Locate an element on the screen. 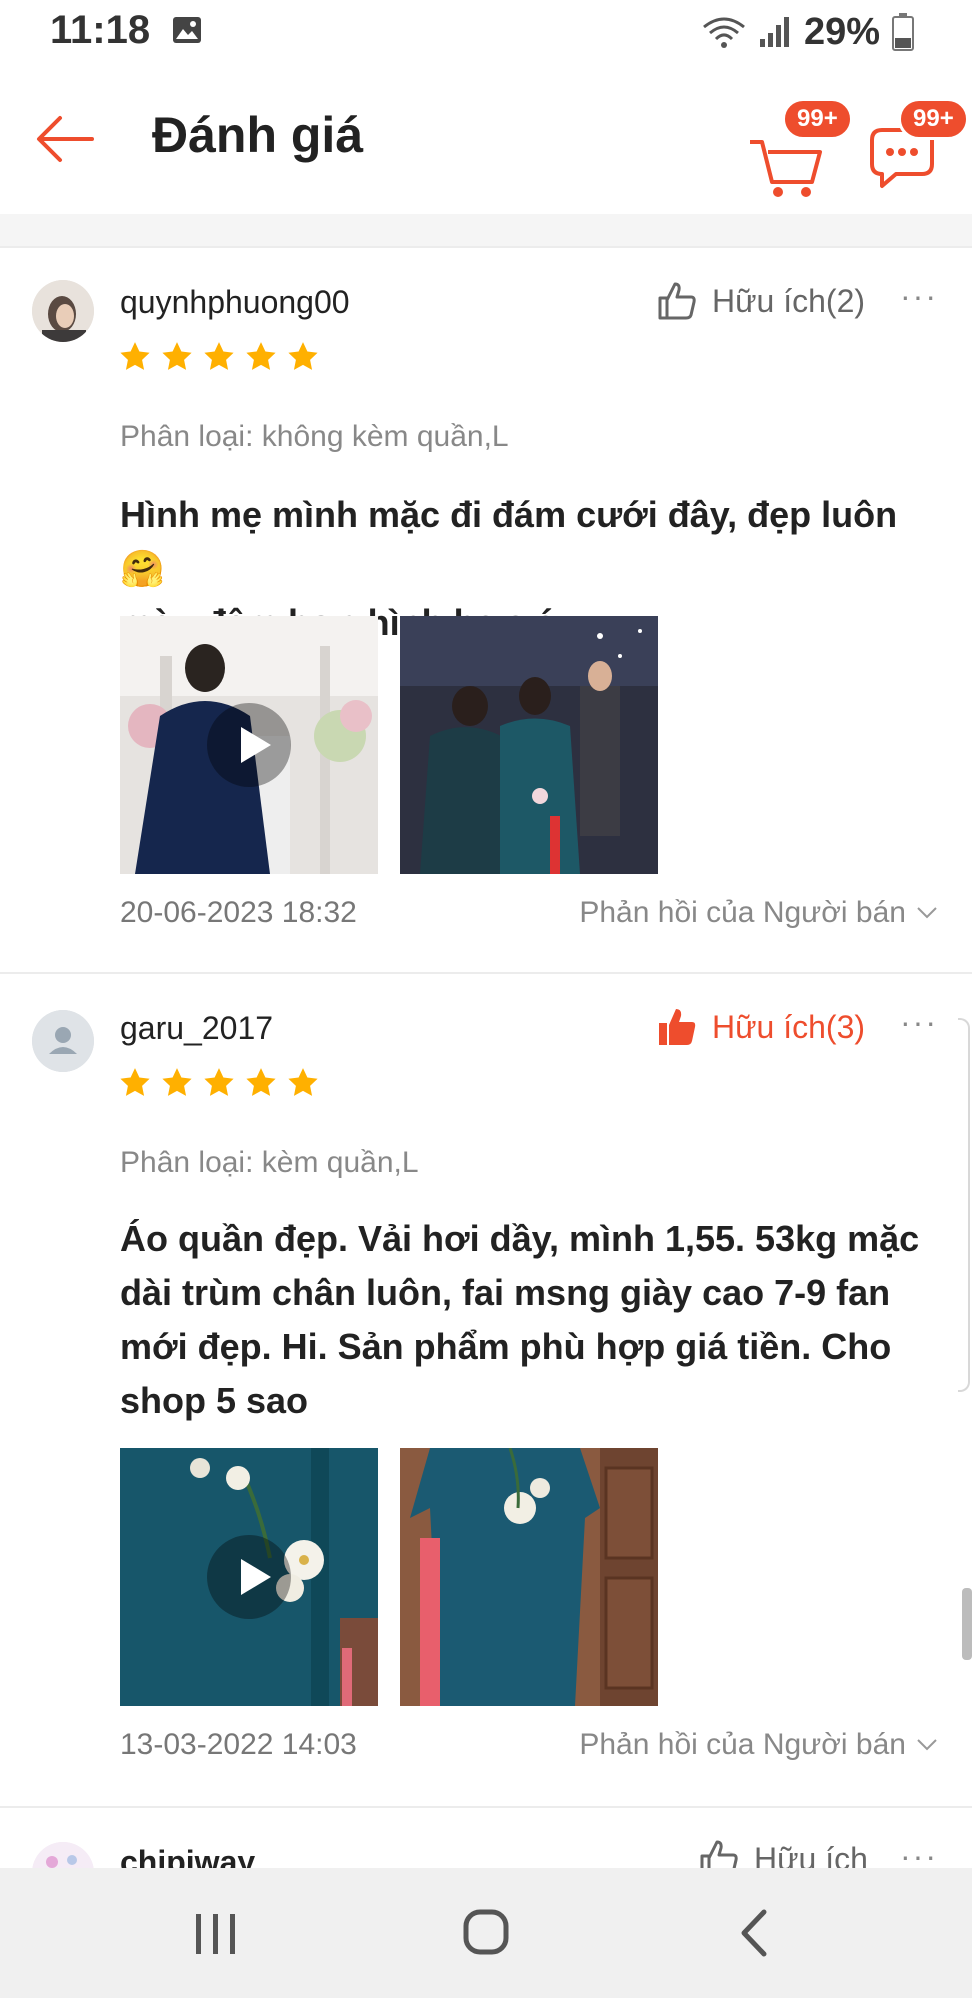  comment-line: shop 5 sao is located at coordinates (214, 1400).